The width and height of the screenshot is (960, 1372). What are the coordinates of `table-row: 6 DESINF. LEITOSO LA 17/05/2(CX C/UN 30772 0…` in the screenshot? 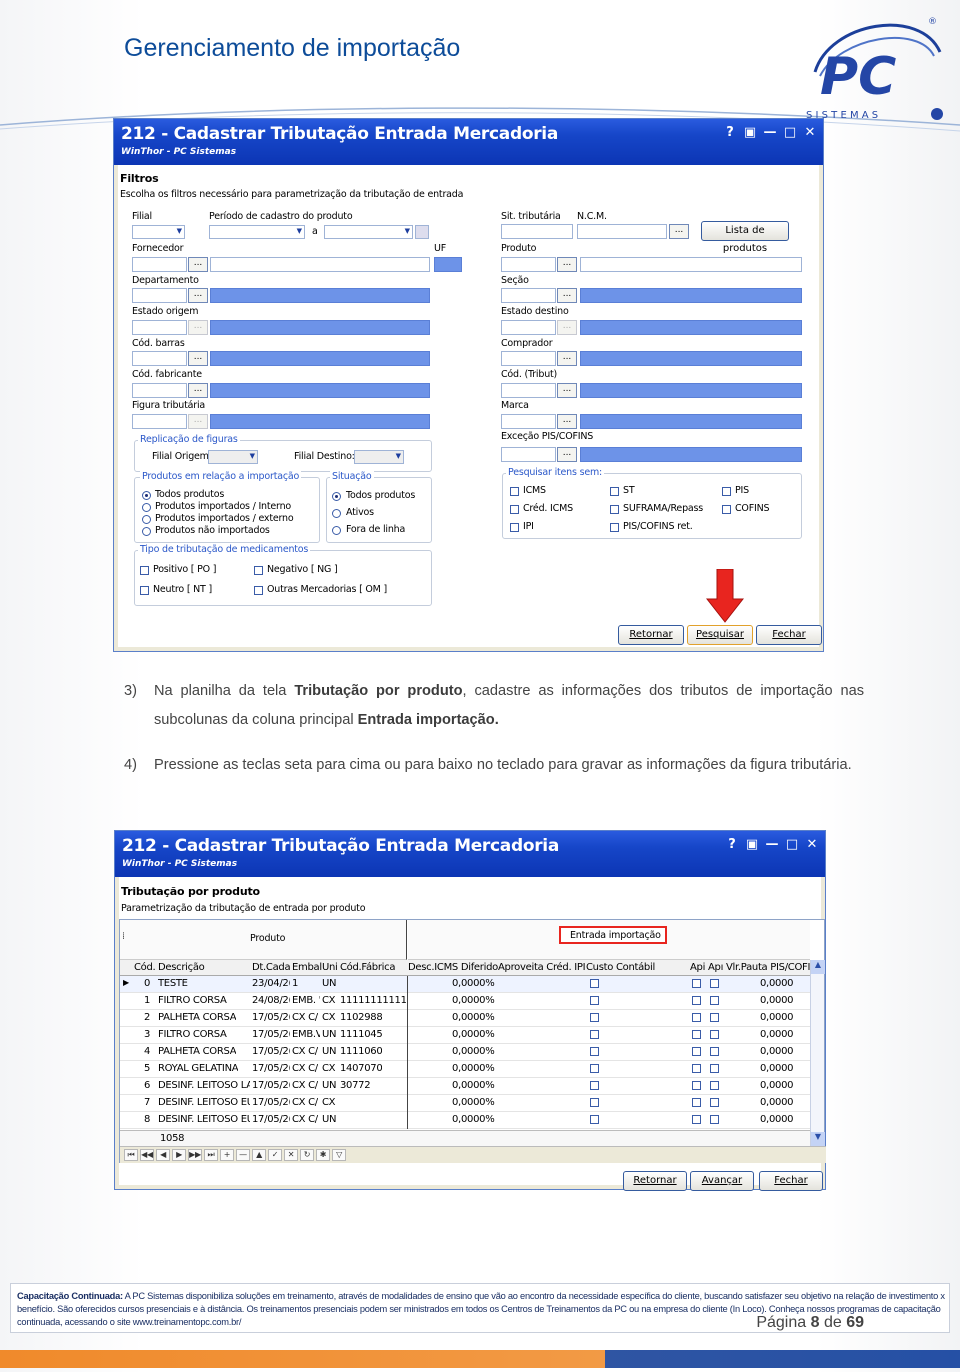 It's located at (465, 1086).